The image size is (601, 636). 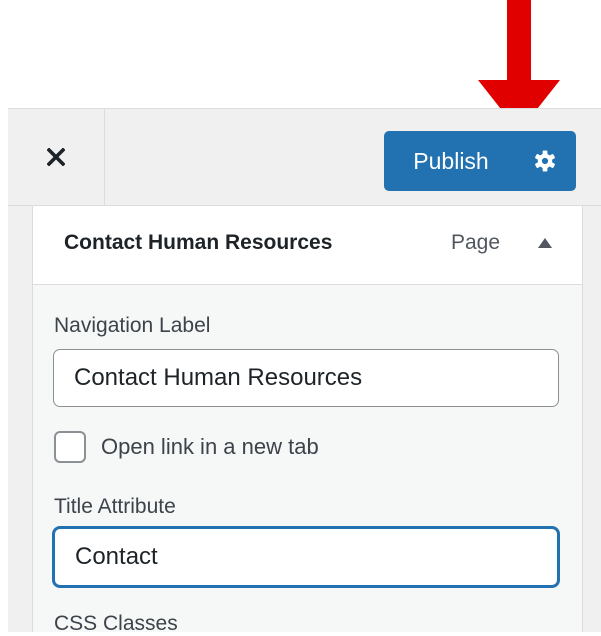 I want to click on menu-item-title: Contact Human Resources, so click(x=198, y=242).